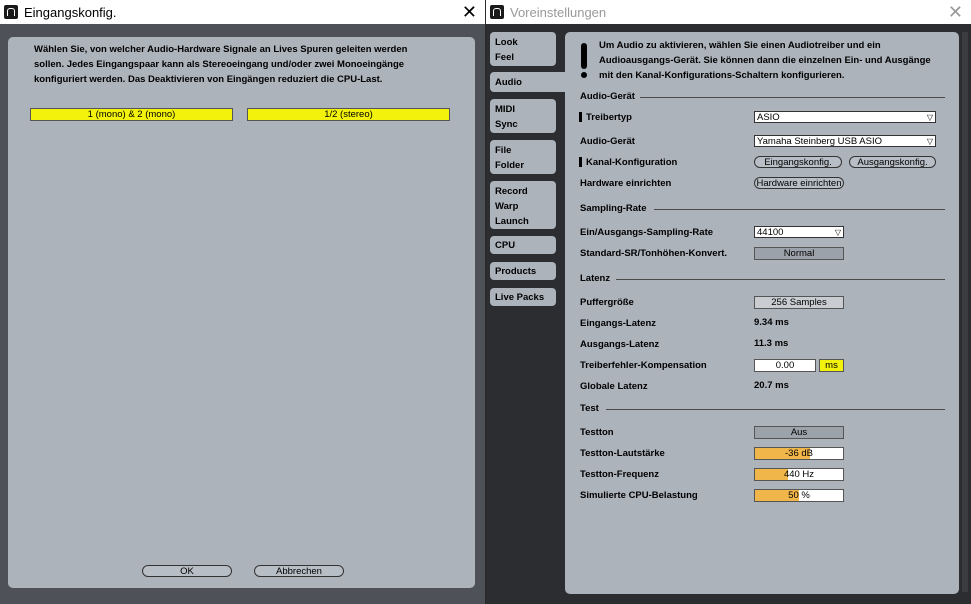 This screenshot has height=604, width=971. I want to click on section-audio-device: Audio-Gerät, so click(607, 96).